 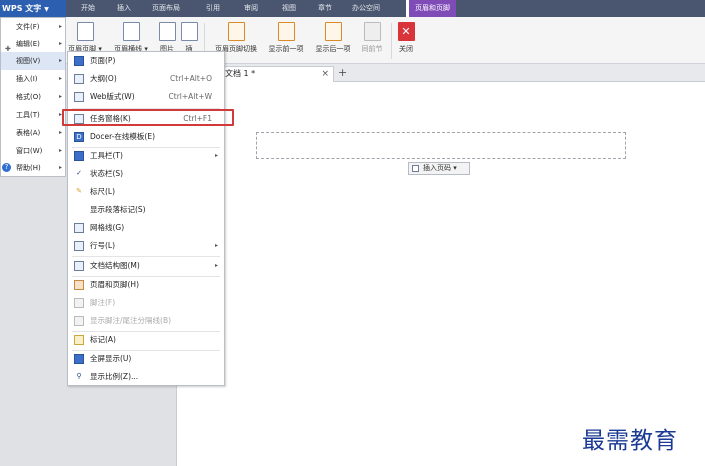 What do you see at coordinates (28, 133) in the screenshot?
I see `menu-item-label: 表格(A)` at bounding box center [28, 133].